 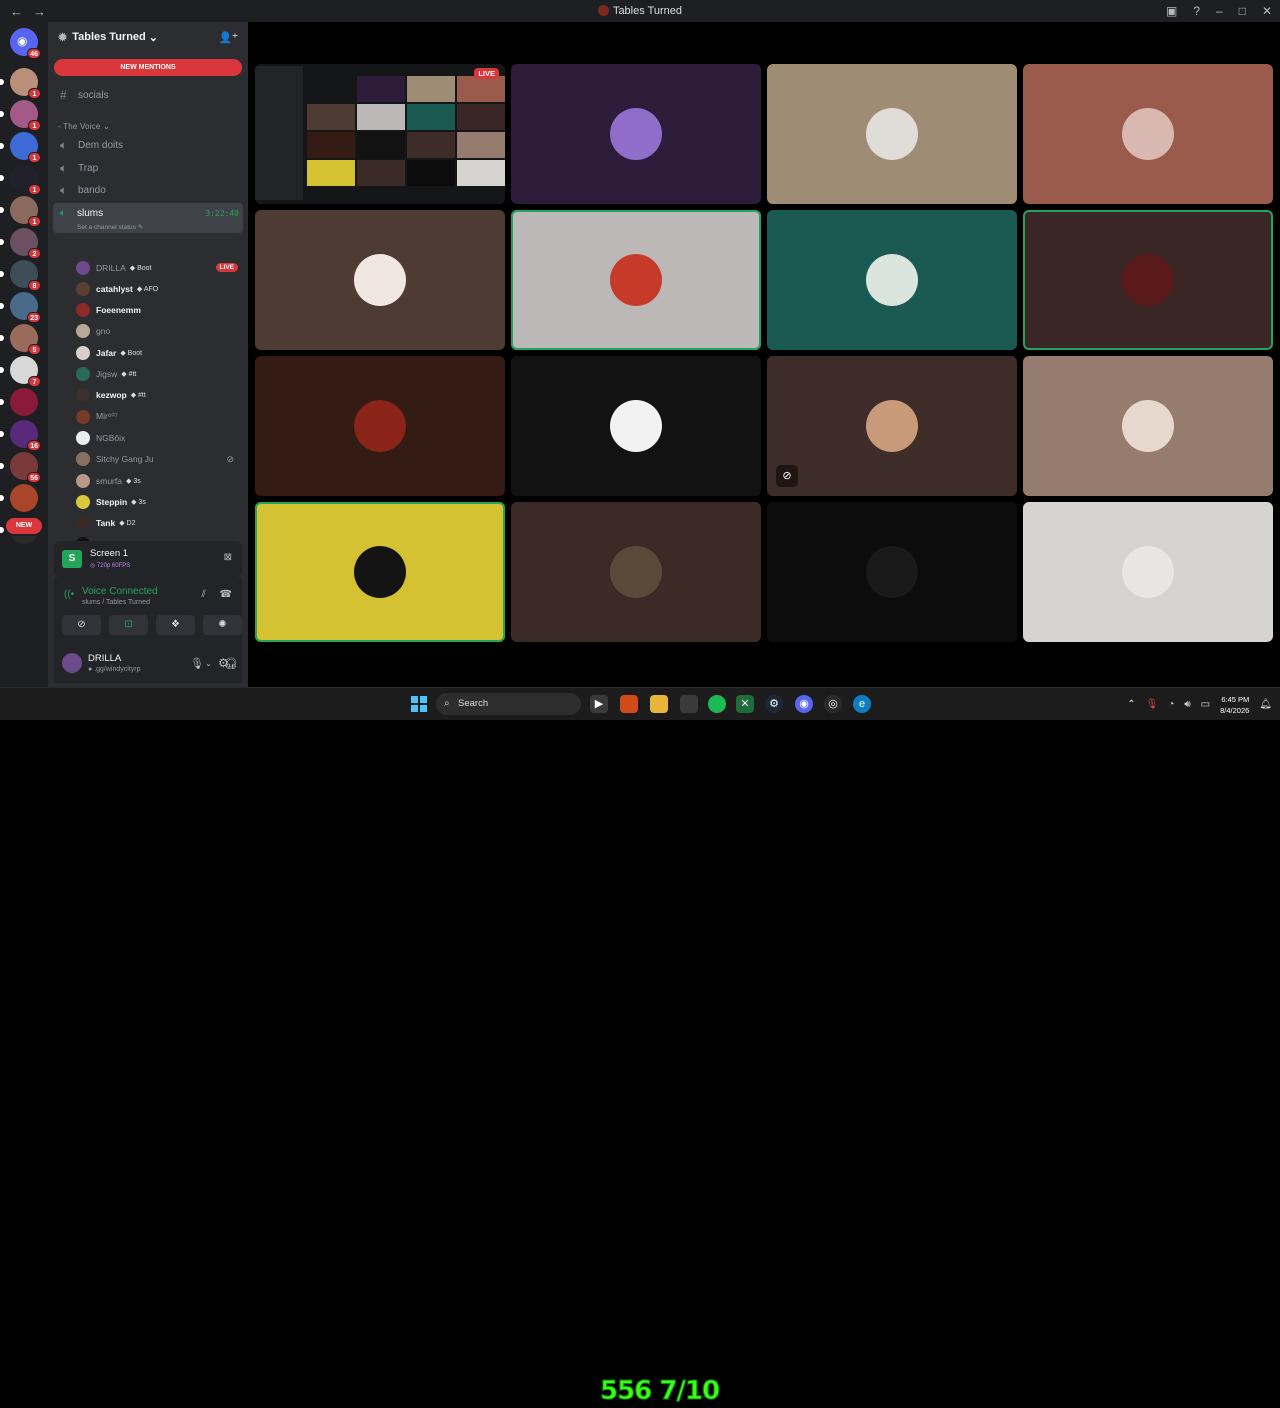 What do you see at coordinates (222, 625) in the screenshot?
I see `soundboard-button: ✺` at bounding box center [222, 625].